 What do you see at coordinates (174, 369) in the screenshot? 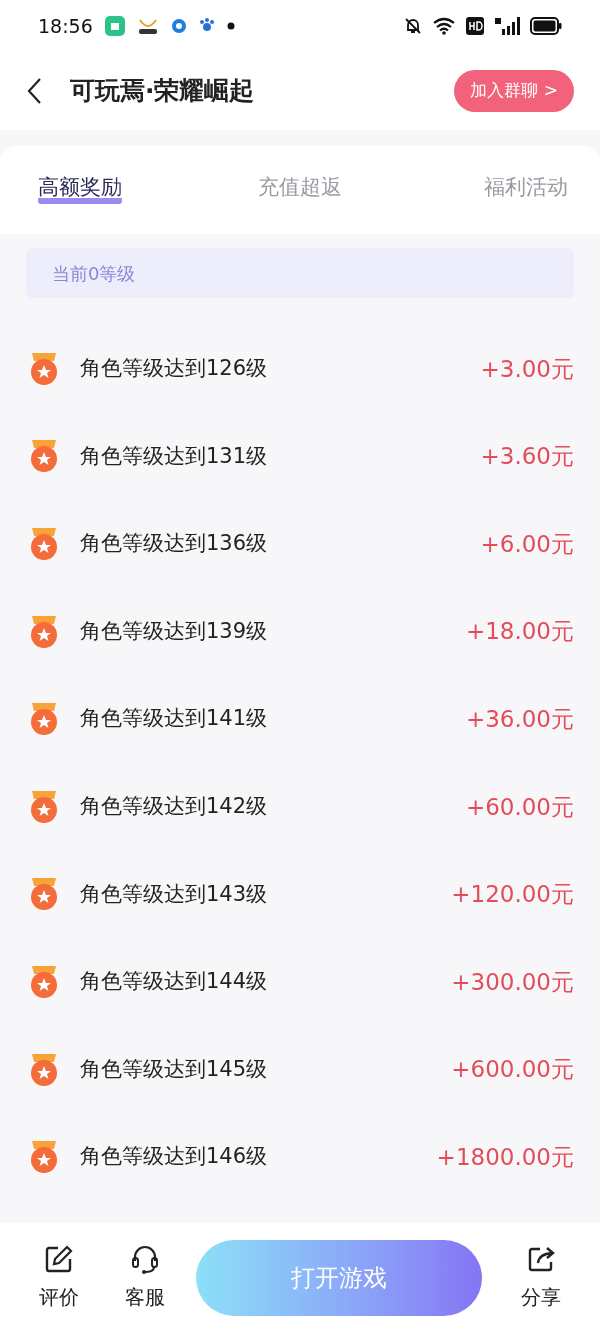
I see `reward-condition: 角色等级达到126级` at bounding box center [174, 369].